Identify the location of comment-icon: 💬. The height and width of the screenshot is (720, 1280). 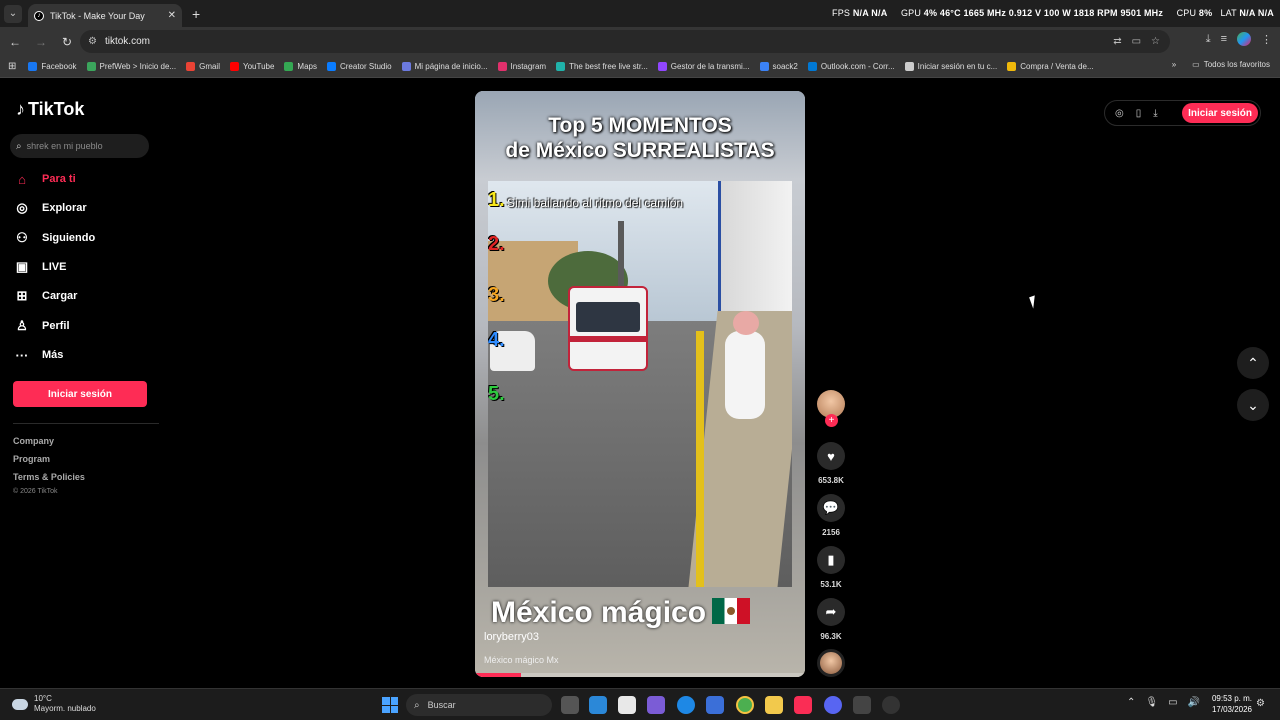
(831, 508).